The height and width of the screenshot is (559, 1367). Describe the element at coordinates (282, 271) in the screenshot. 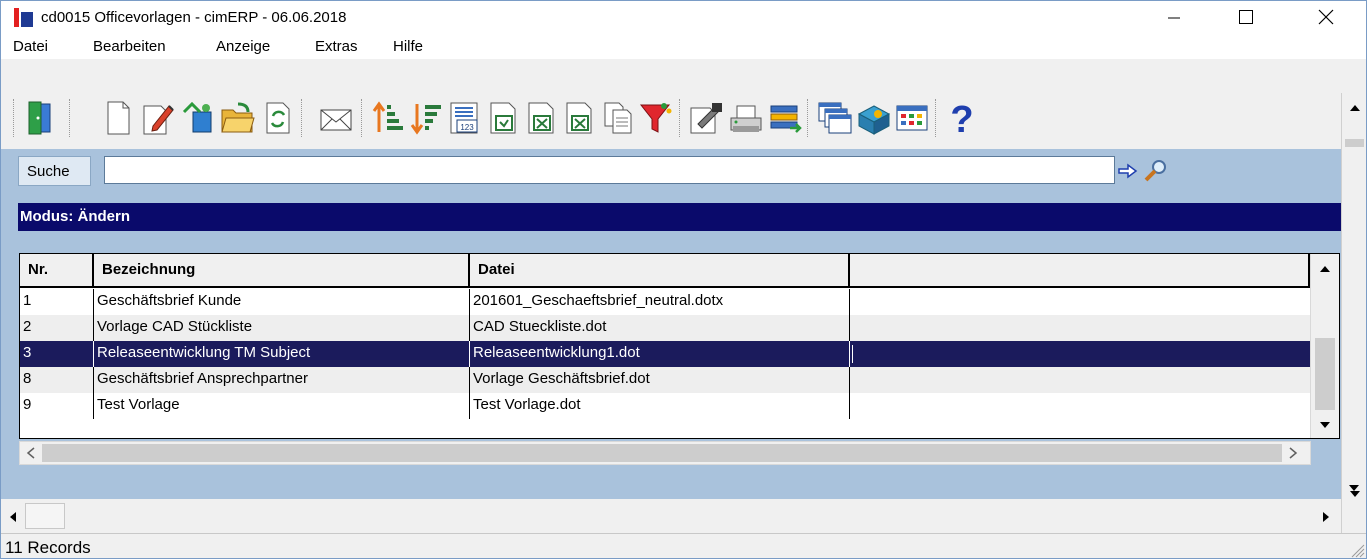

I see `column-header-bezeichnung: Bezeichnung` at that location.